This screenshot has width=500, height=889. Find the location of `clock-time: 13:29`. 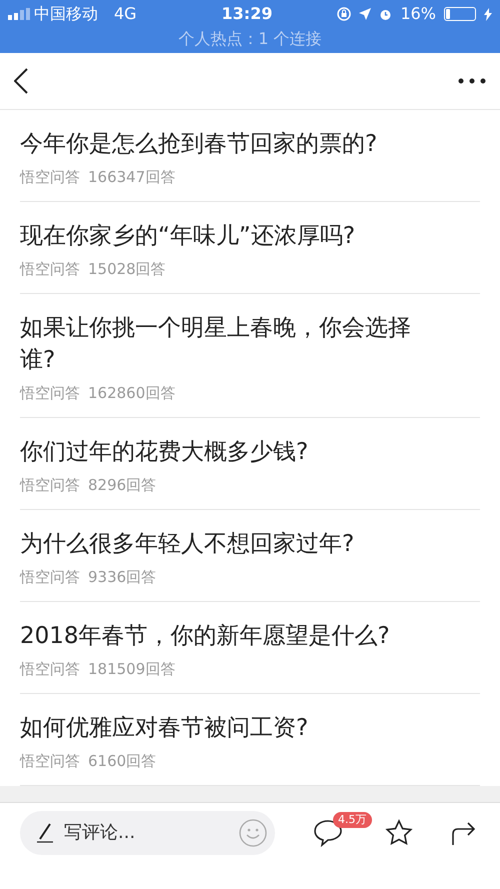

clock-time: 13:29 is located at coordinates (247, 13).